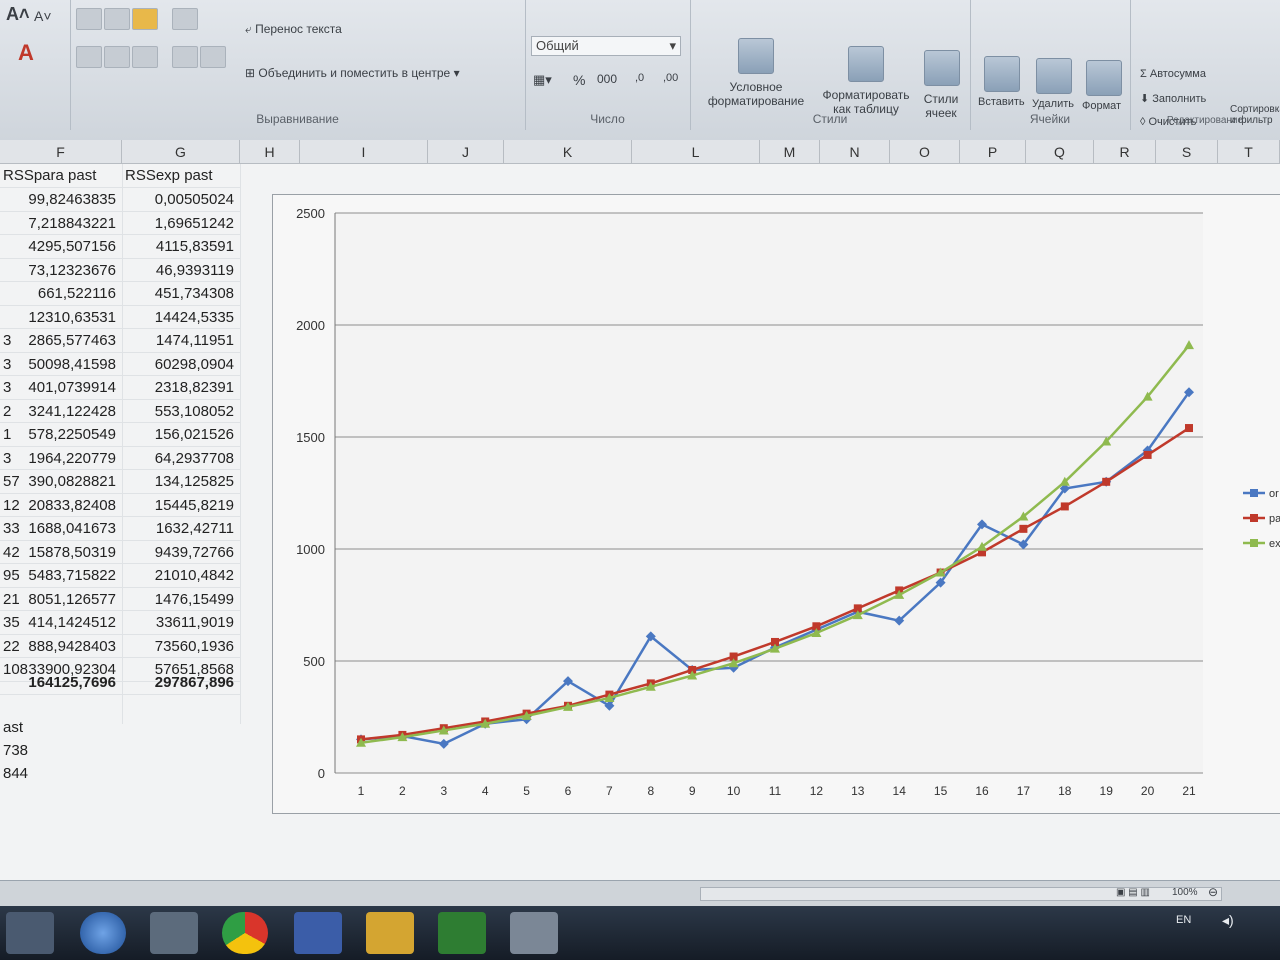 The image size is (1280, 960). Describe the element at coordinates (1228, 920) in the screenshot. I see `volume-icon: ◂)` at that location.